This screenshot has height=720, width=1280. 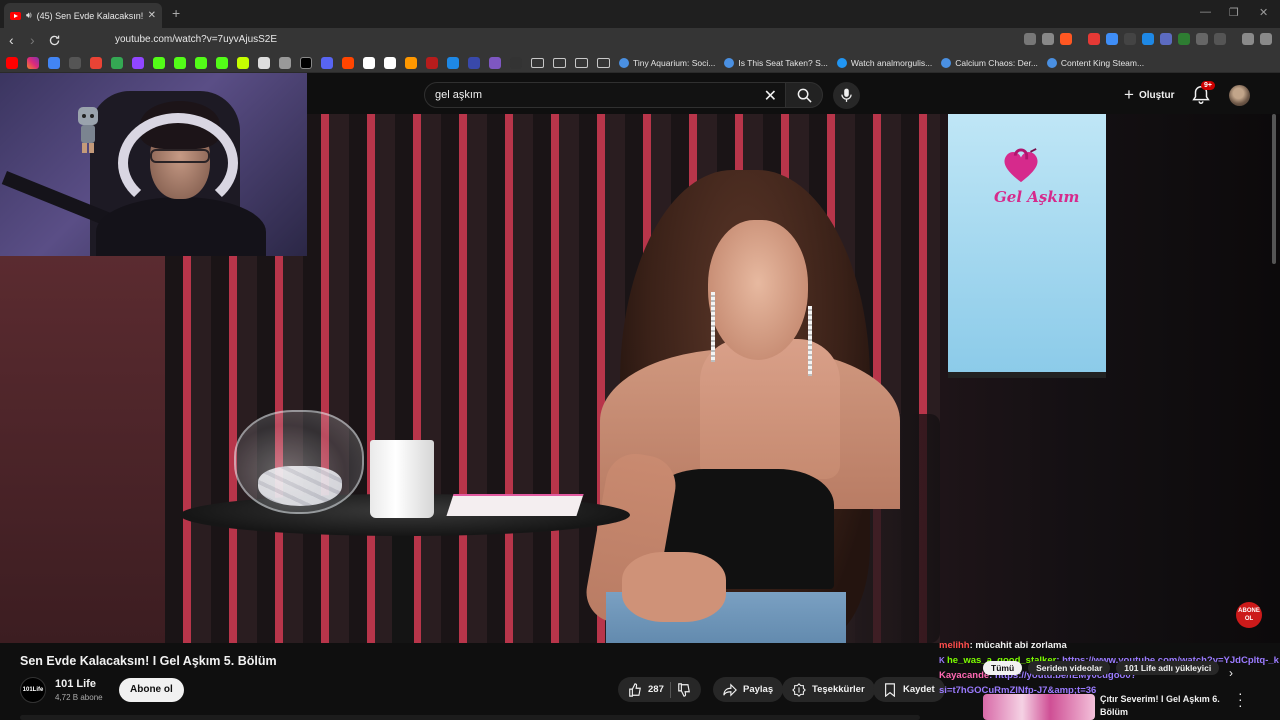 I want to click on maximize-icon: ❐, so click(x=1234, y=12).